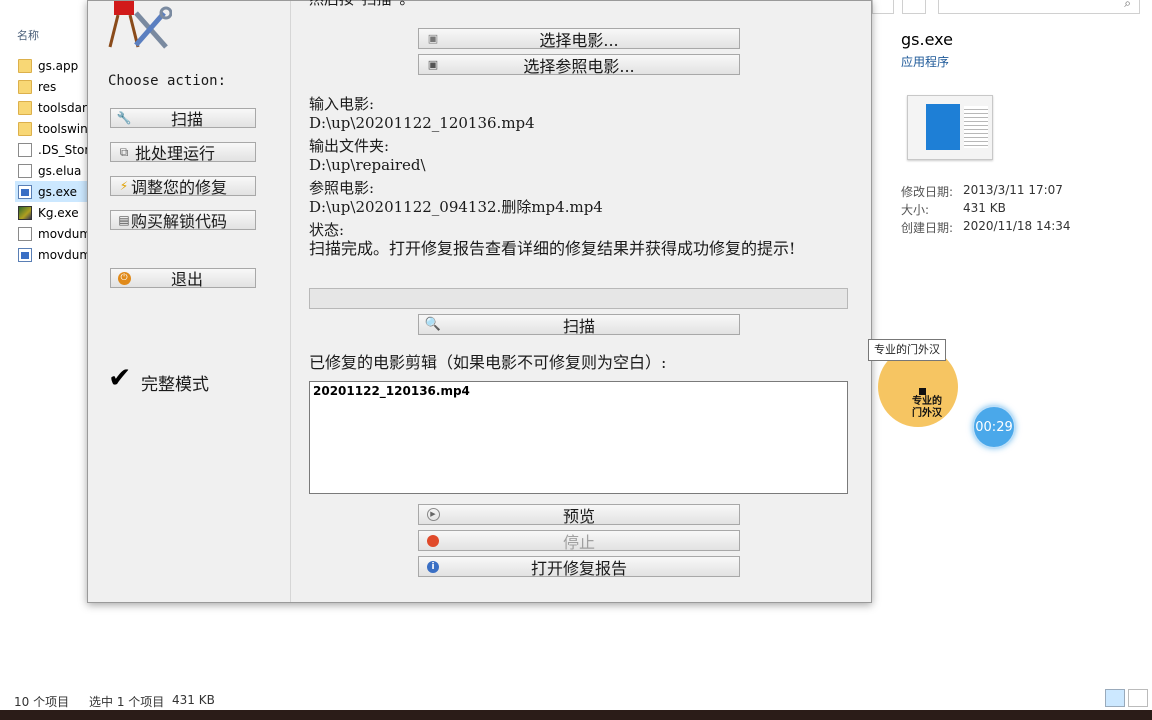 The width and height of the screenshot is (1152, 720). I want to click on file-item: gs.app, so click(53, 65).